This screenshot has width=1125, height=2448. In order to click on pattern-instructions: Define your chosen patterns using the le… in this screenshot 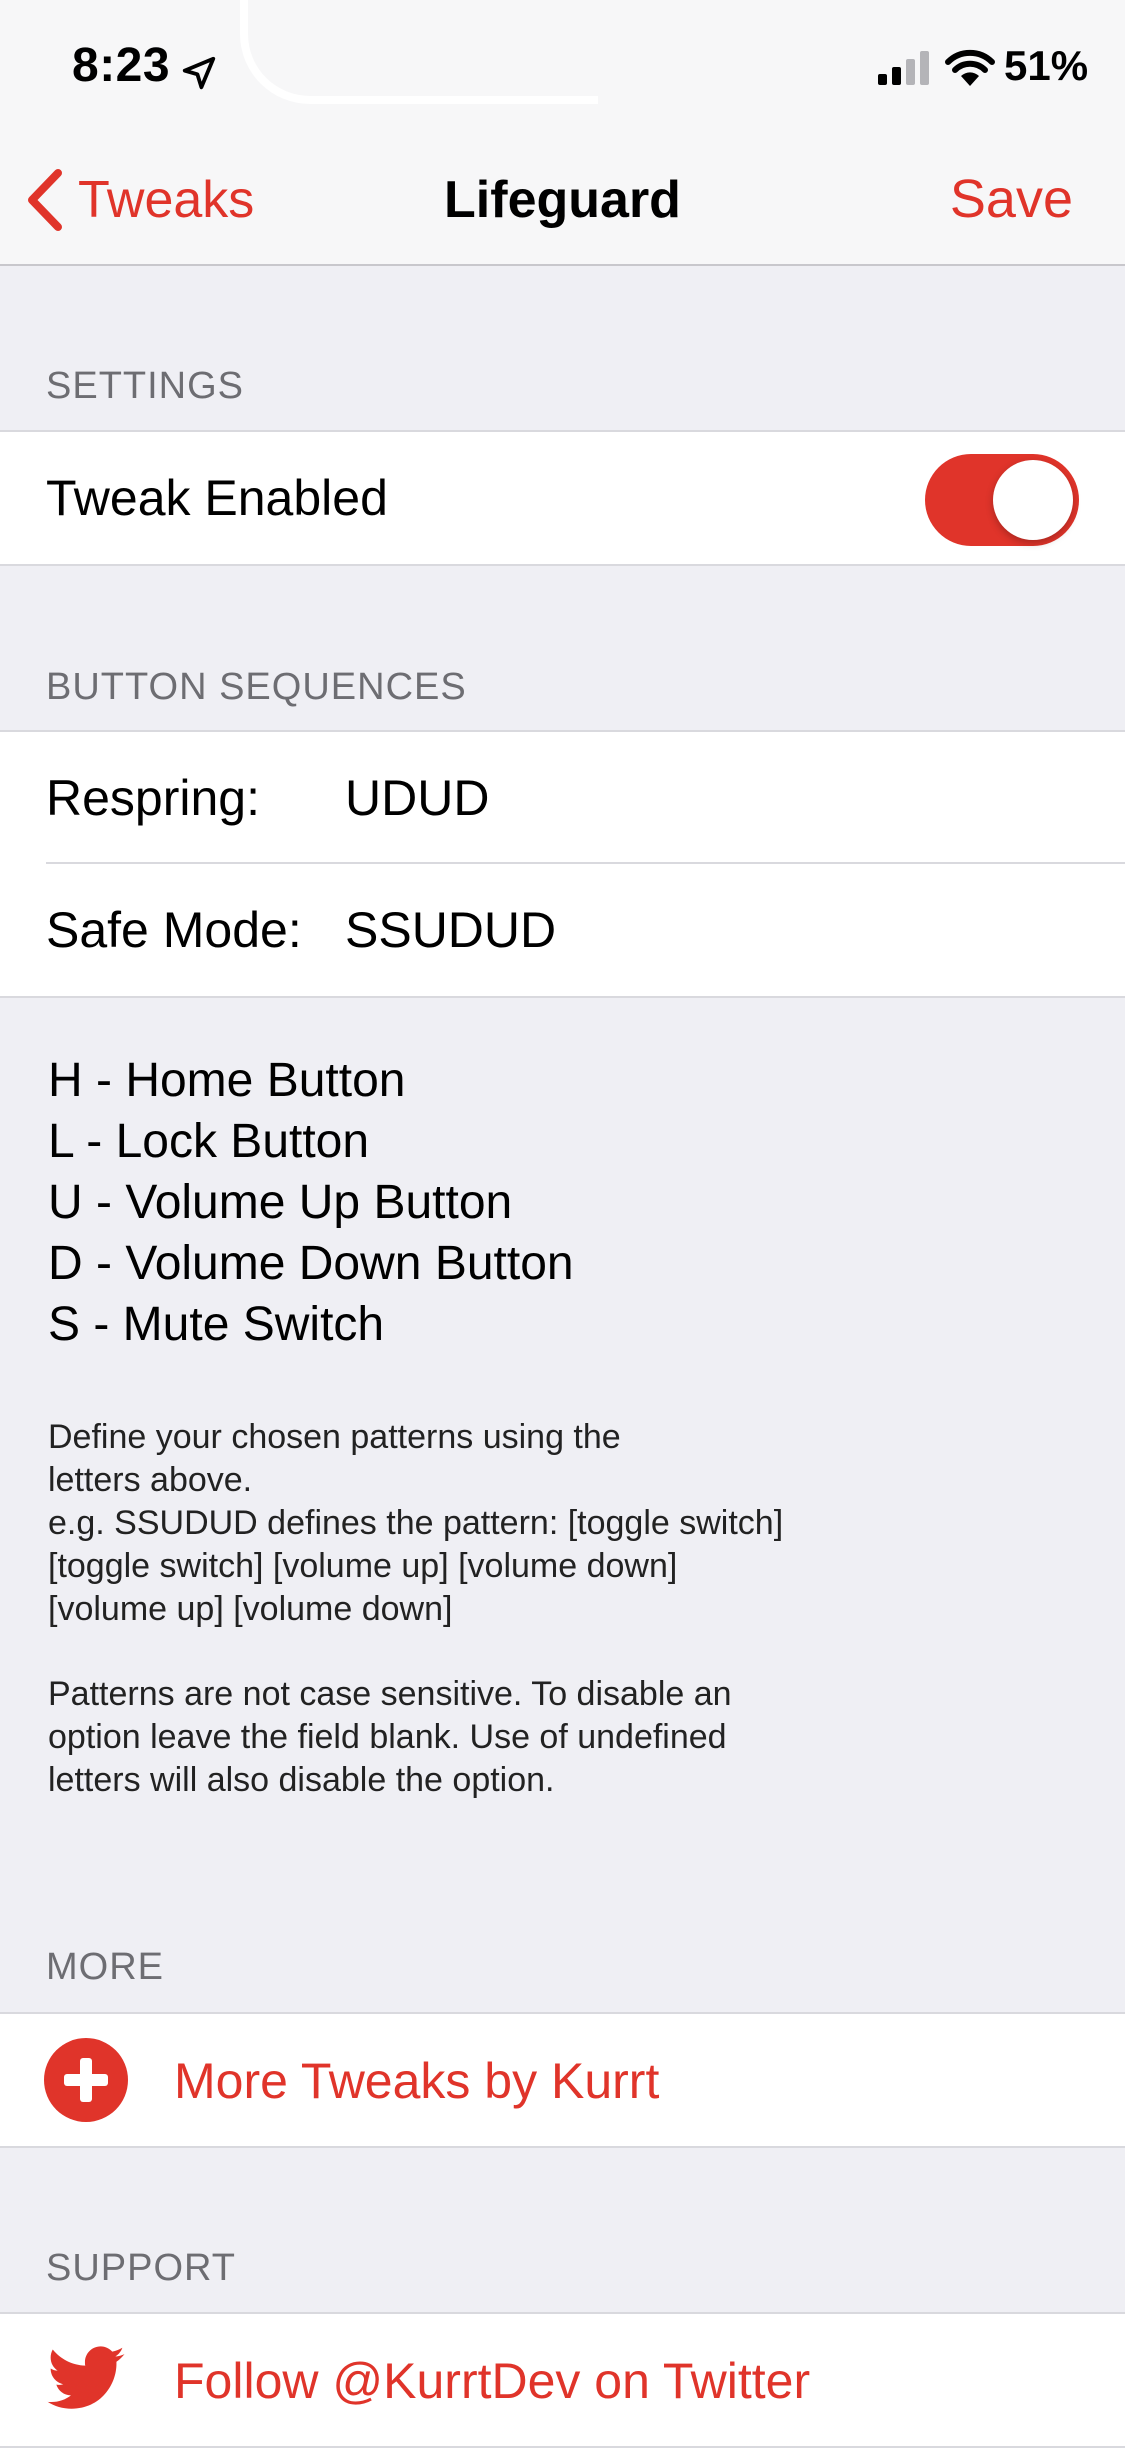, I will do `click(498, 1523)`.